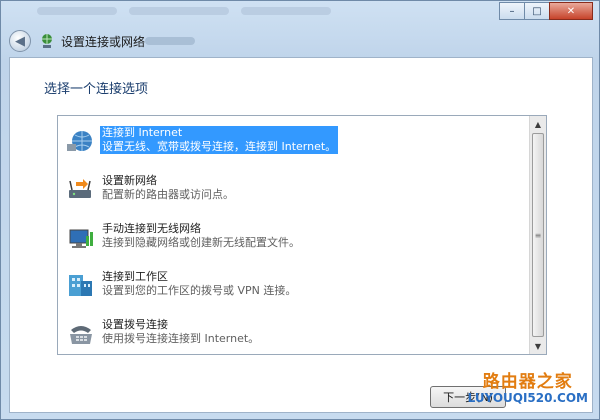 This screenshot has height=420, width=600. I want to click on title-bar: – □ ✕, so click(300, 12).